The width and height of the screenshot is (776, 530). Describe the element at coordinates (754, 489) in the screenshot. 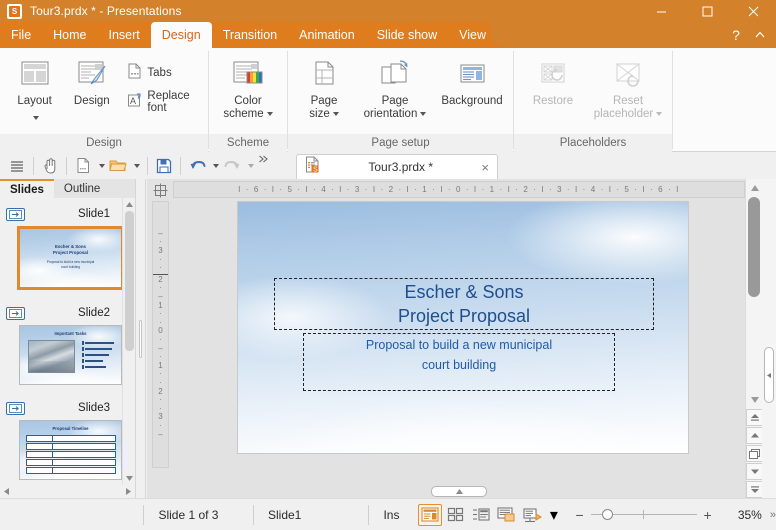

I see `next-slide-button` at that location.